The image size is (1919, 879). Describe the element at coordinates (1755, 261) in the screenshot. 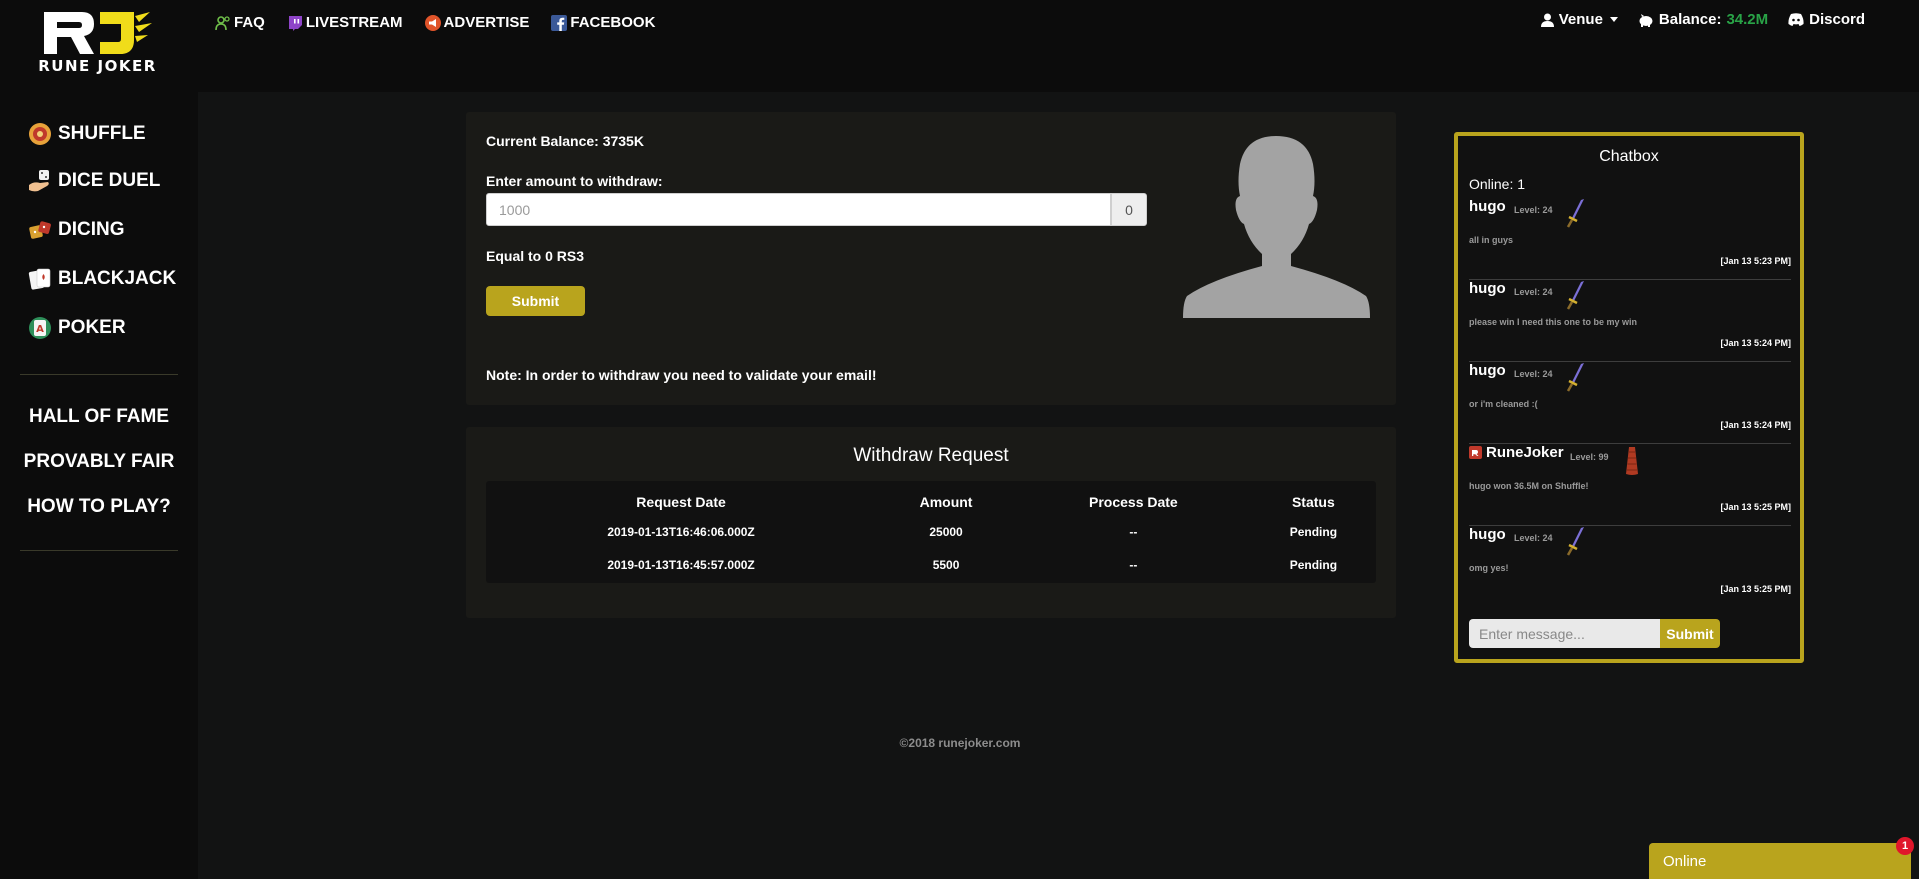

I see `chat-timestamp: [Jan 13 5:23 PM]` at that location.